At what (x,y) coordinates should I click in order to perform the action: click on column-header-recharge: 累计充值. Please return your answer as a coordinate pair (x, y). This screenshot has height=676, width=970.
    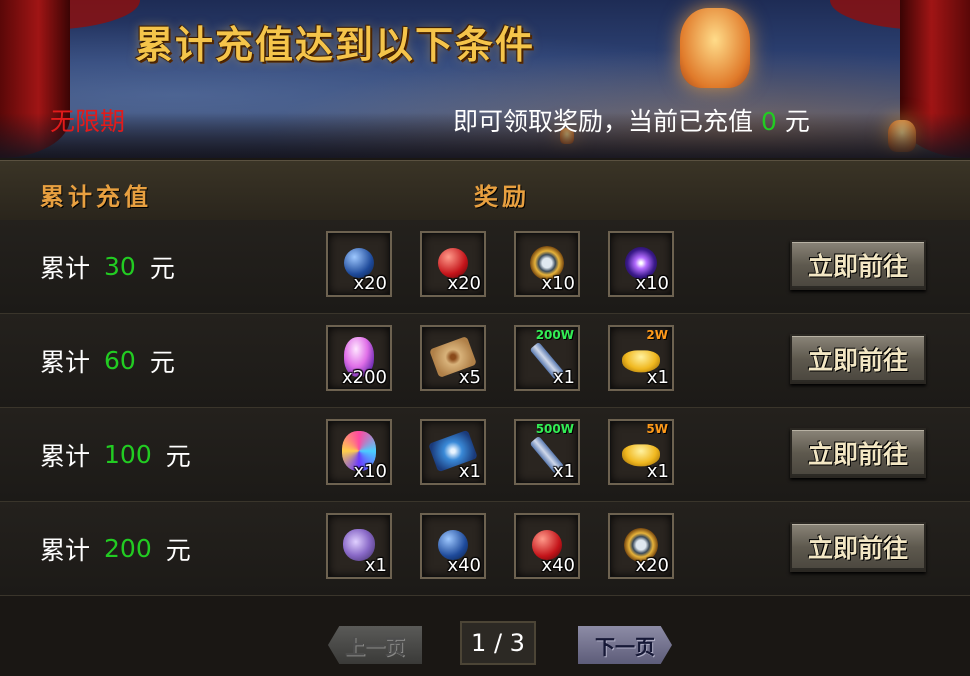
    Looking at the image, I should click on (96, 197).